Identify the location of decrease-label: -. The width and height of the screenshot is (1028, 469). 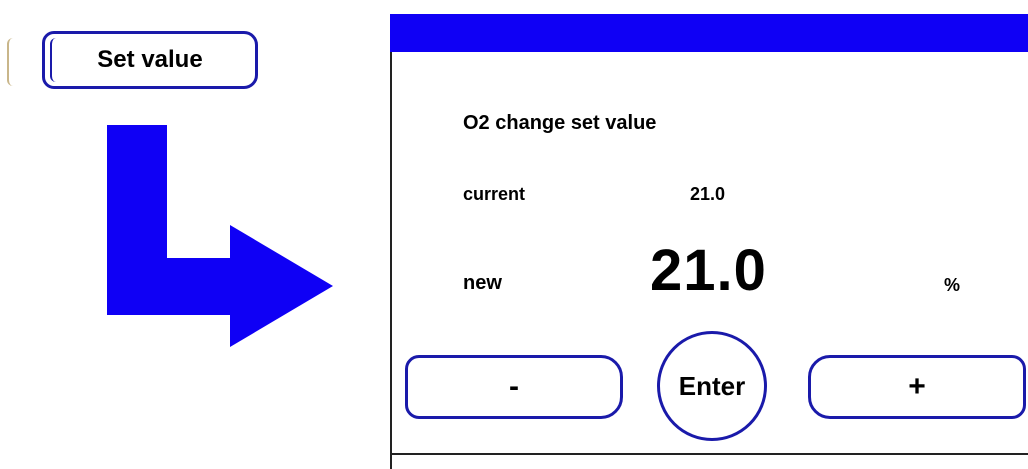
(514, 386).